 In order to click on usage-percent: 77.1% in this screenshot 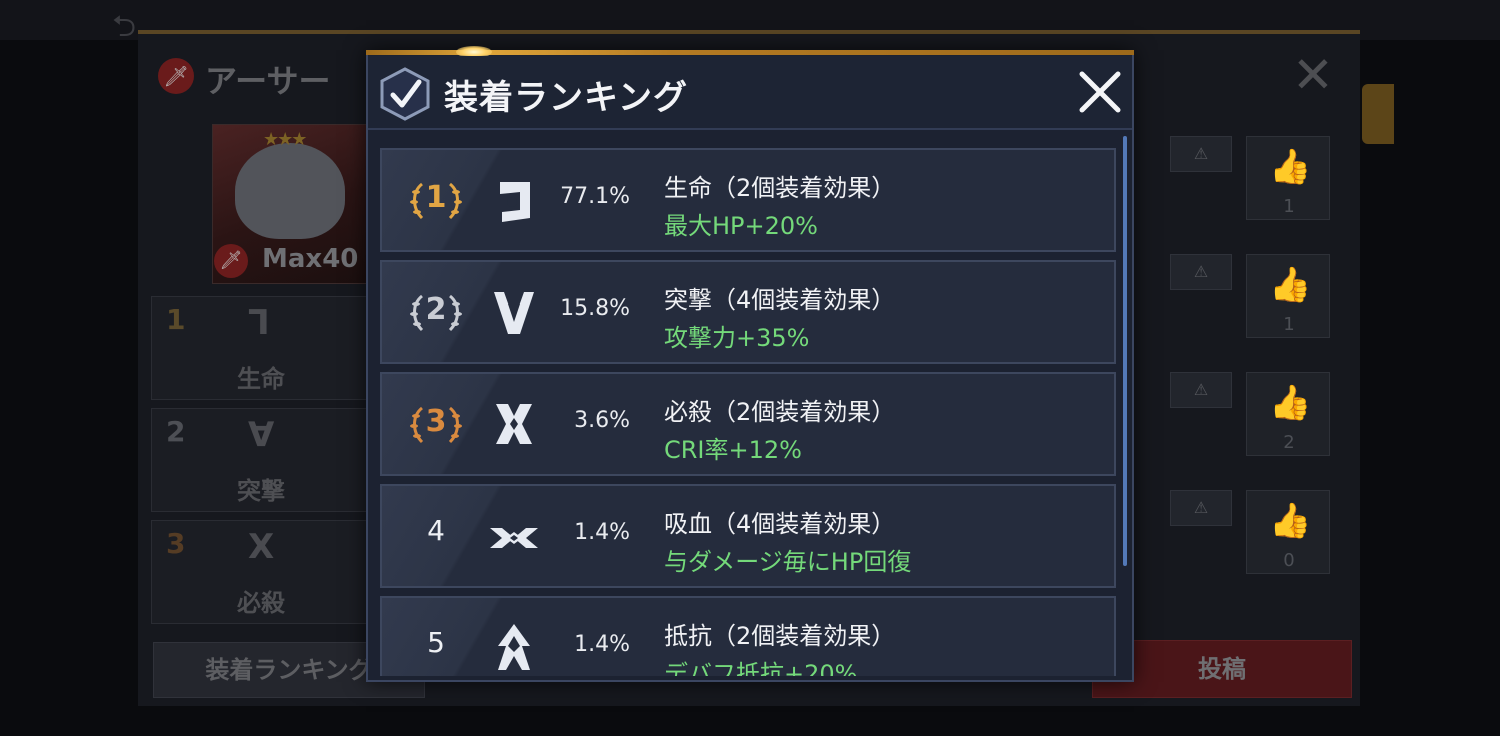, I will do `click(595, 196)`.